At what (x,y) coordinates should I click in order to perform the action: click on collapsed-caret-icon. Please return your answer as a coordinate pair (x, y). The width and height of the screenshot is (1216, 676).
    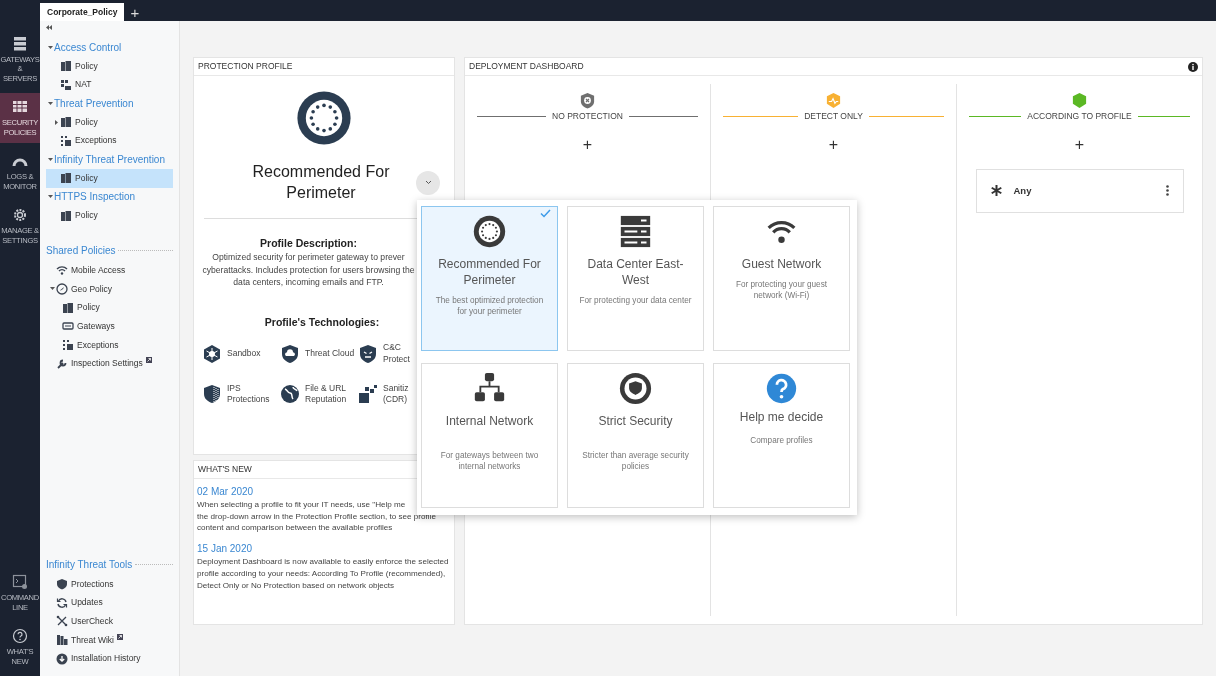
    Looking at the image, I should click on (56, 122).